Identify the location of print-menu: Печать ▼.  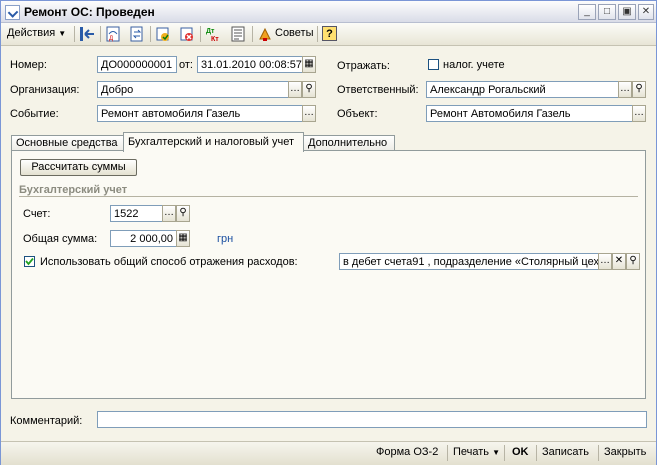
(476, 452).